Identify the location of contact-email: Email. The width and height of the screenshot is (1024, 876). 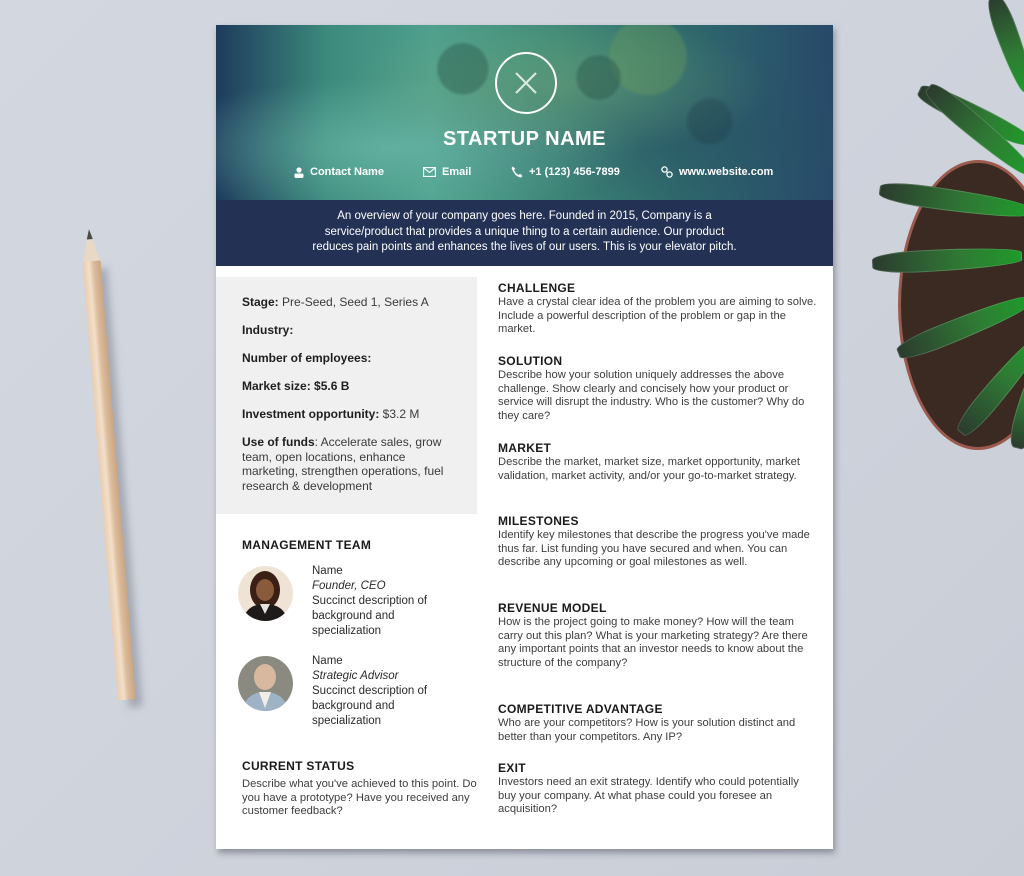
(447, 172).